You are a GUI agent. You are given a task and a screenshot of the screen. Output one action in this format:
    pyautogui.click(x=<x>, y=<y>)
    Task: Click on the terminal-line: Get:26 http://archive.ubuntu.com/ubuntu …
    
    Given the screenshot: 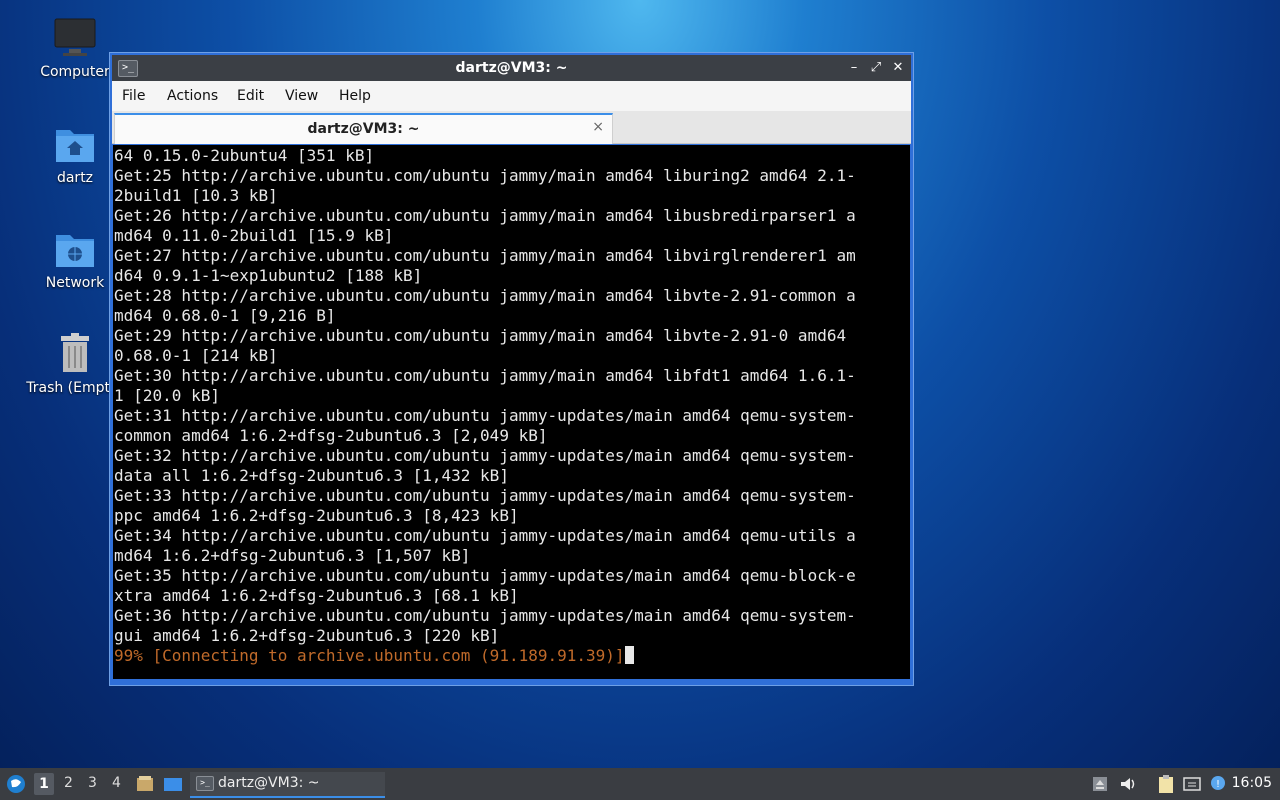 What is the action you would take?
    pyautogui.click(x=485, y=215)
    